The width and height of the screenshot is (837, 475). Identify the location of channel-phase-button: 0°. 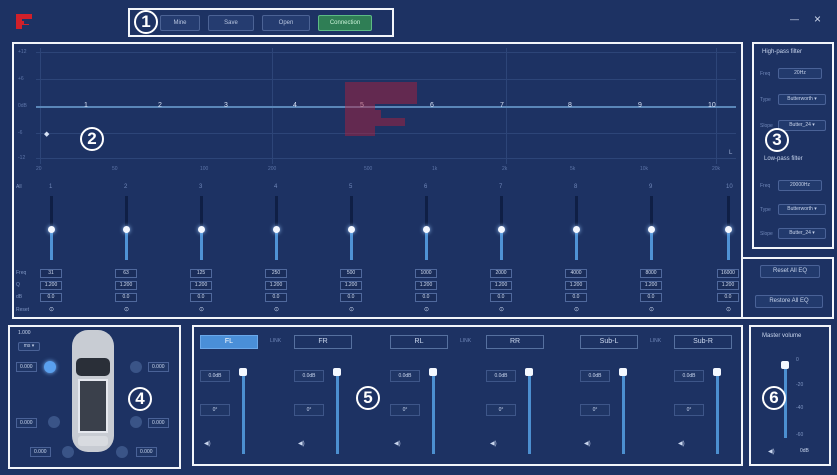
(501, 410).